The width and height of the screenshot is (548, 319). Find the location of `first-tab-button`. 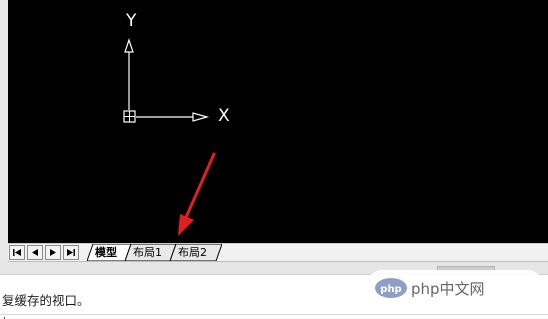

first-tab-button is located at coordinates (17, 252).